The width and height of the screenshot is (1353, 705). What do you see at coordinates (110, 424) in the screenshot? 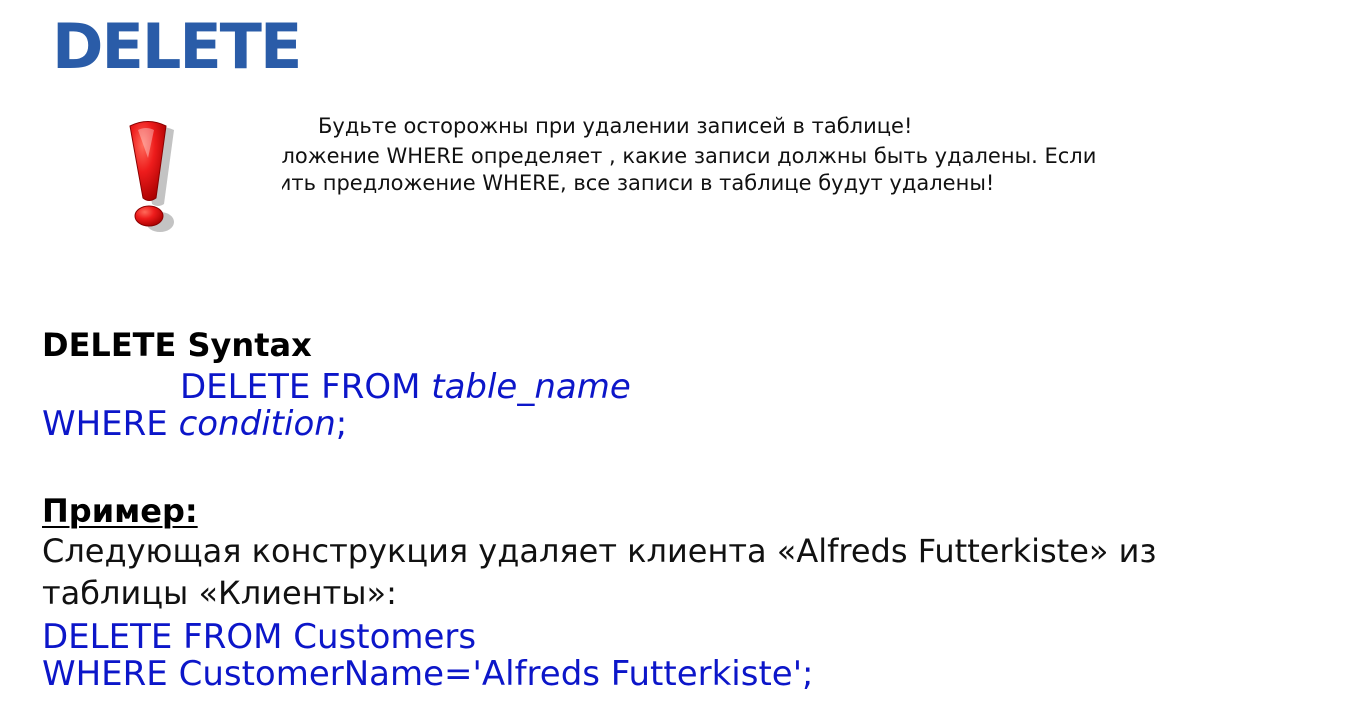
I see `syntax-keyword: WHERE` at bounding box center [110, 424].